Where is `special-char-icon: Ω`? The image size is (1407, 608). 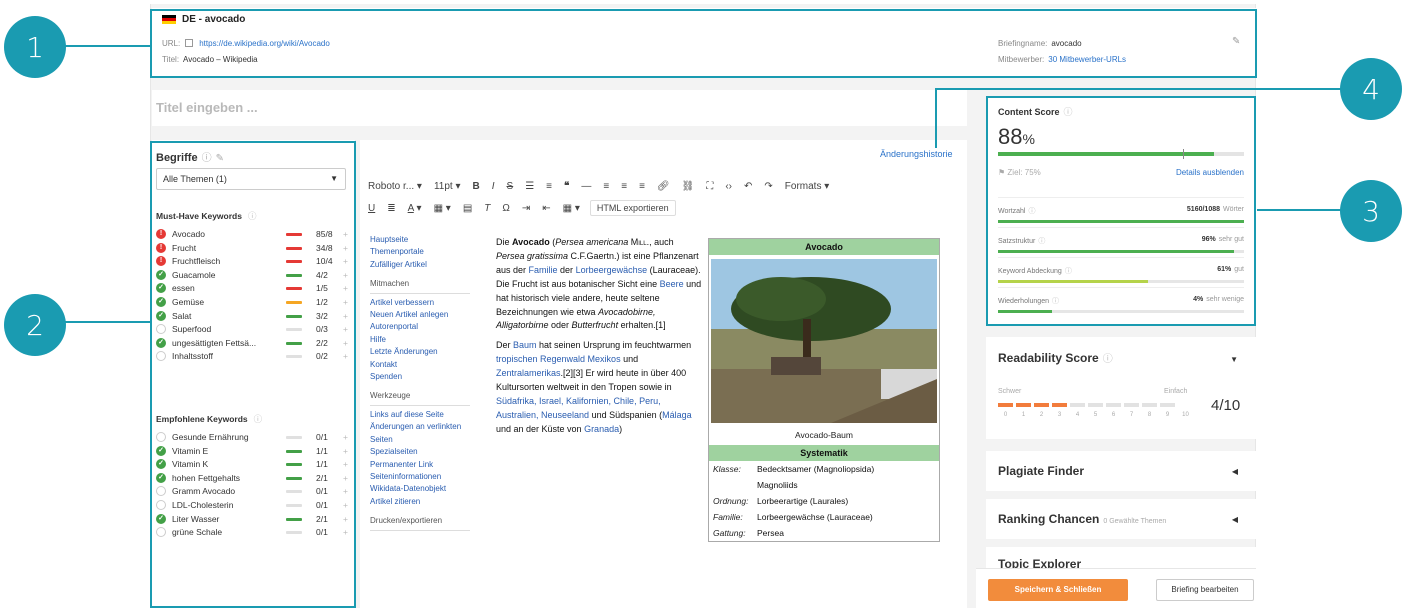 special-char-icon: Ω is located at coordinates (505, 208).